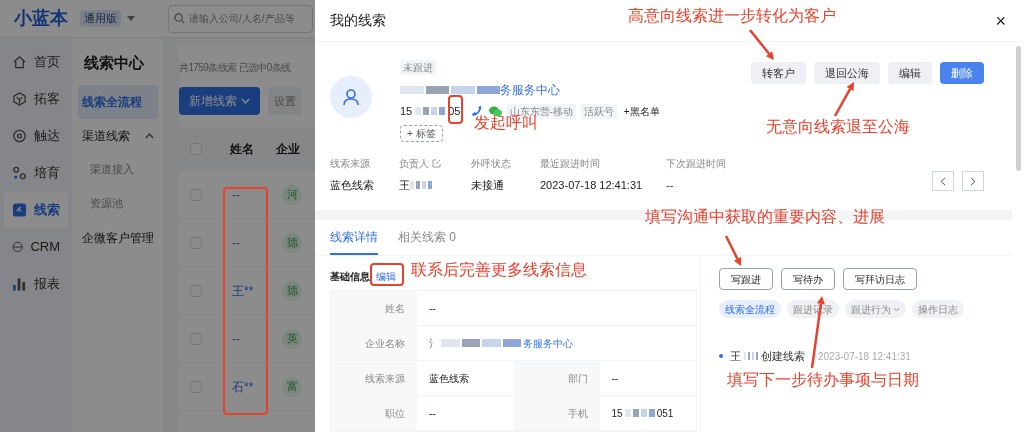 The width and height of the screenshot is (1024, 432). I want to click on subnav-item: 渠道线索, so click(118, 135).